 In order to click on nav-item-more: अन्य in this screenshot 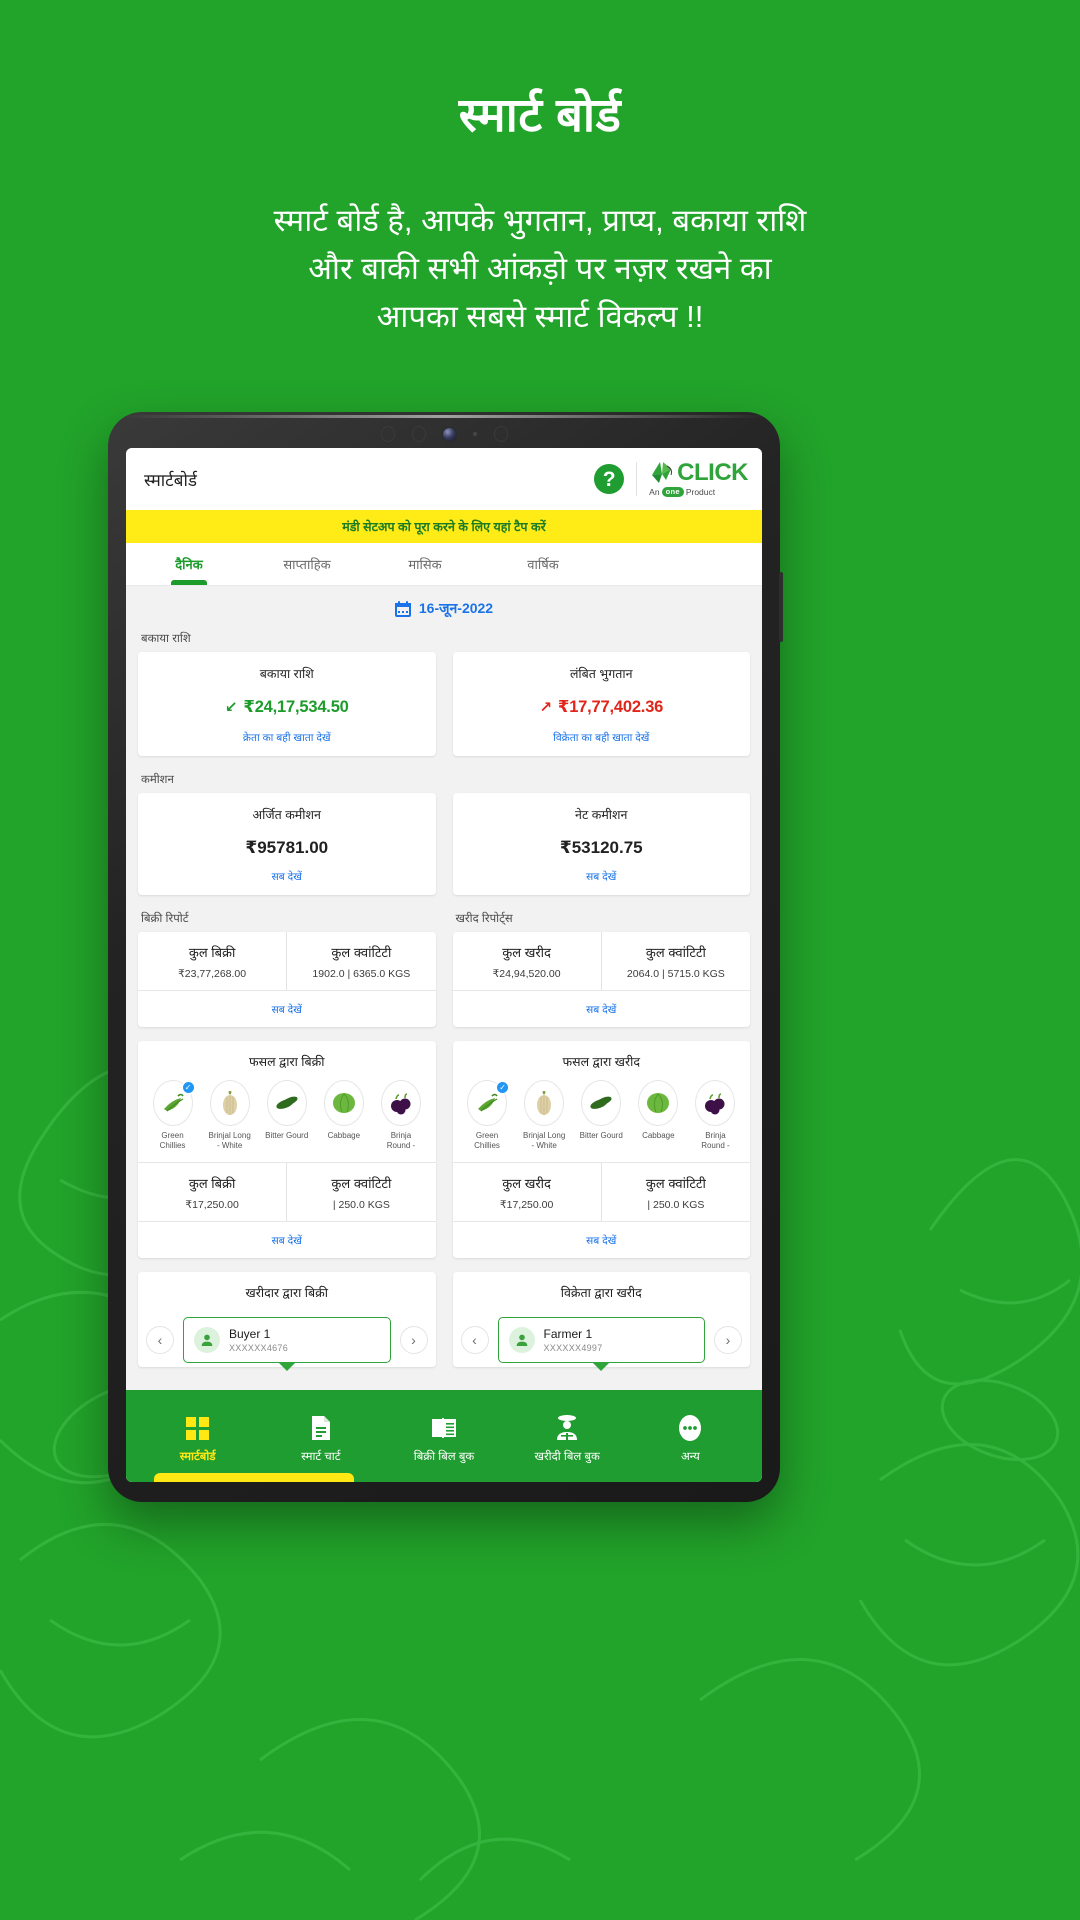, I will do `click(690, 1439)`.